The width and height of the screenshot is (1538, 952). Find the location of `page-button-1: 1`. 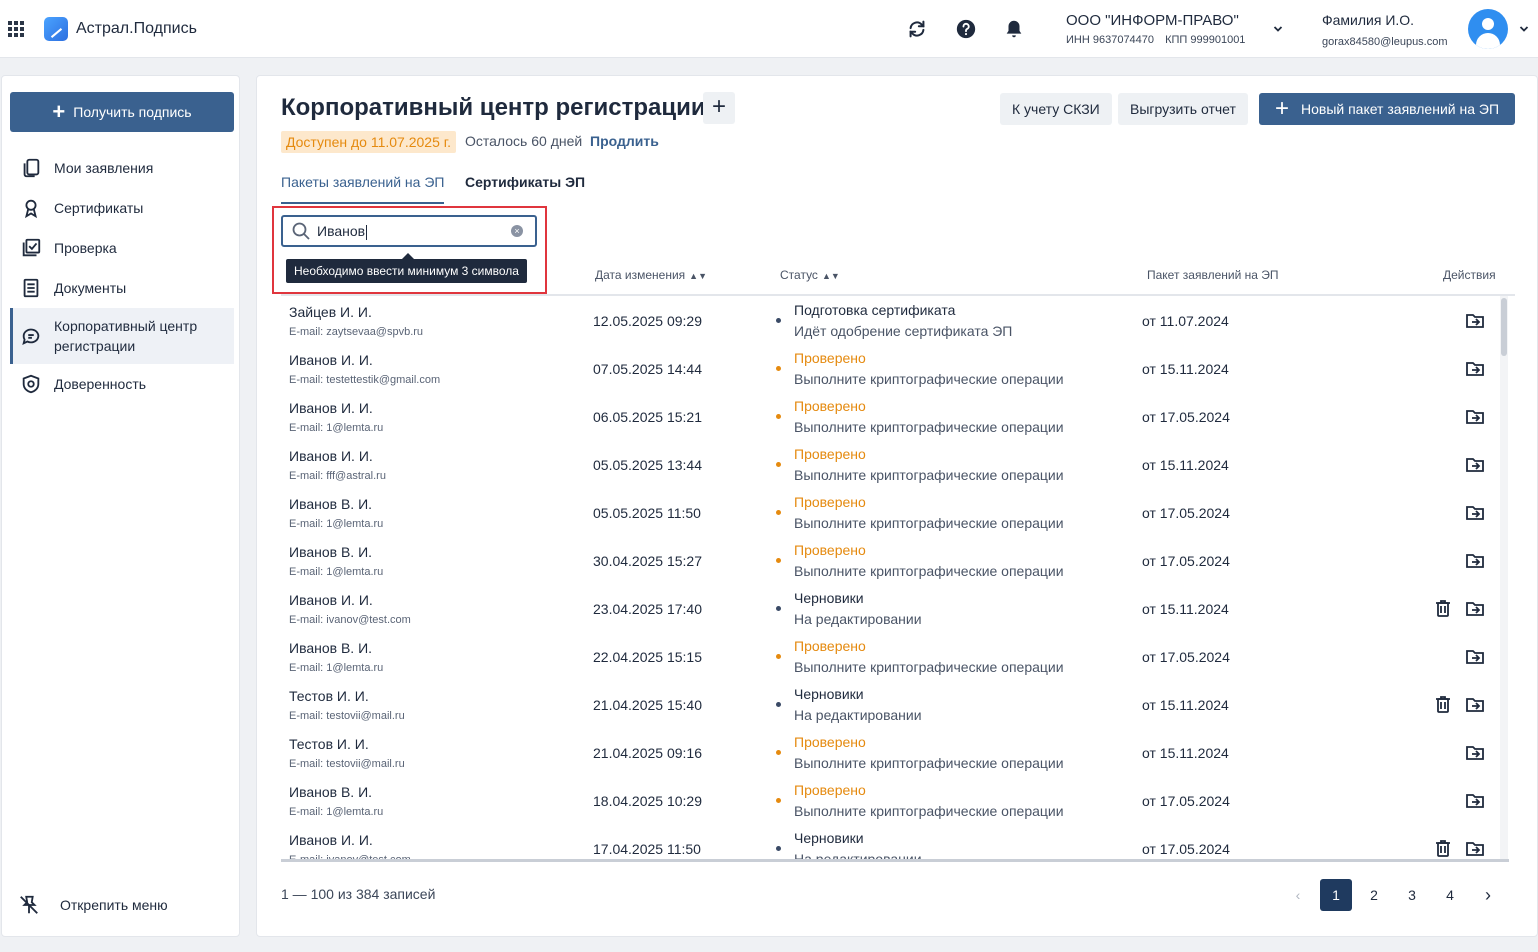

page-button-1: 1 is located at coordinates (1336, 895).